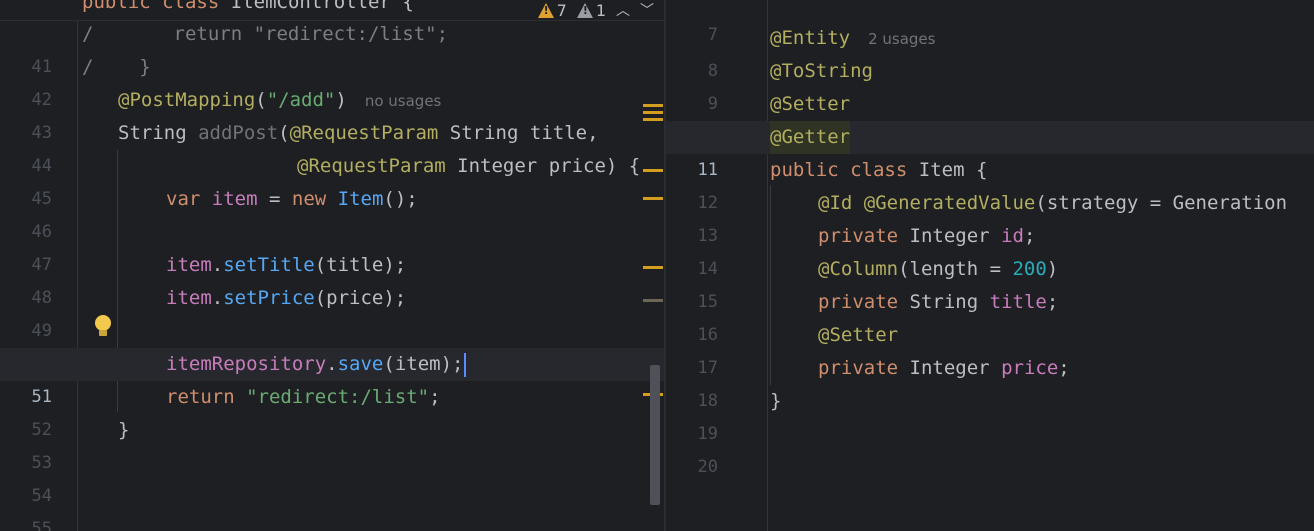 This screenshot has height=531, width=1314. I want to click on code-line: 9 @ToString, so click(990, 84).